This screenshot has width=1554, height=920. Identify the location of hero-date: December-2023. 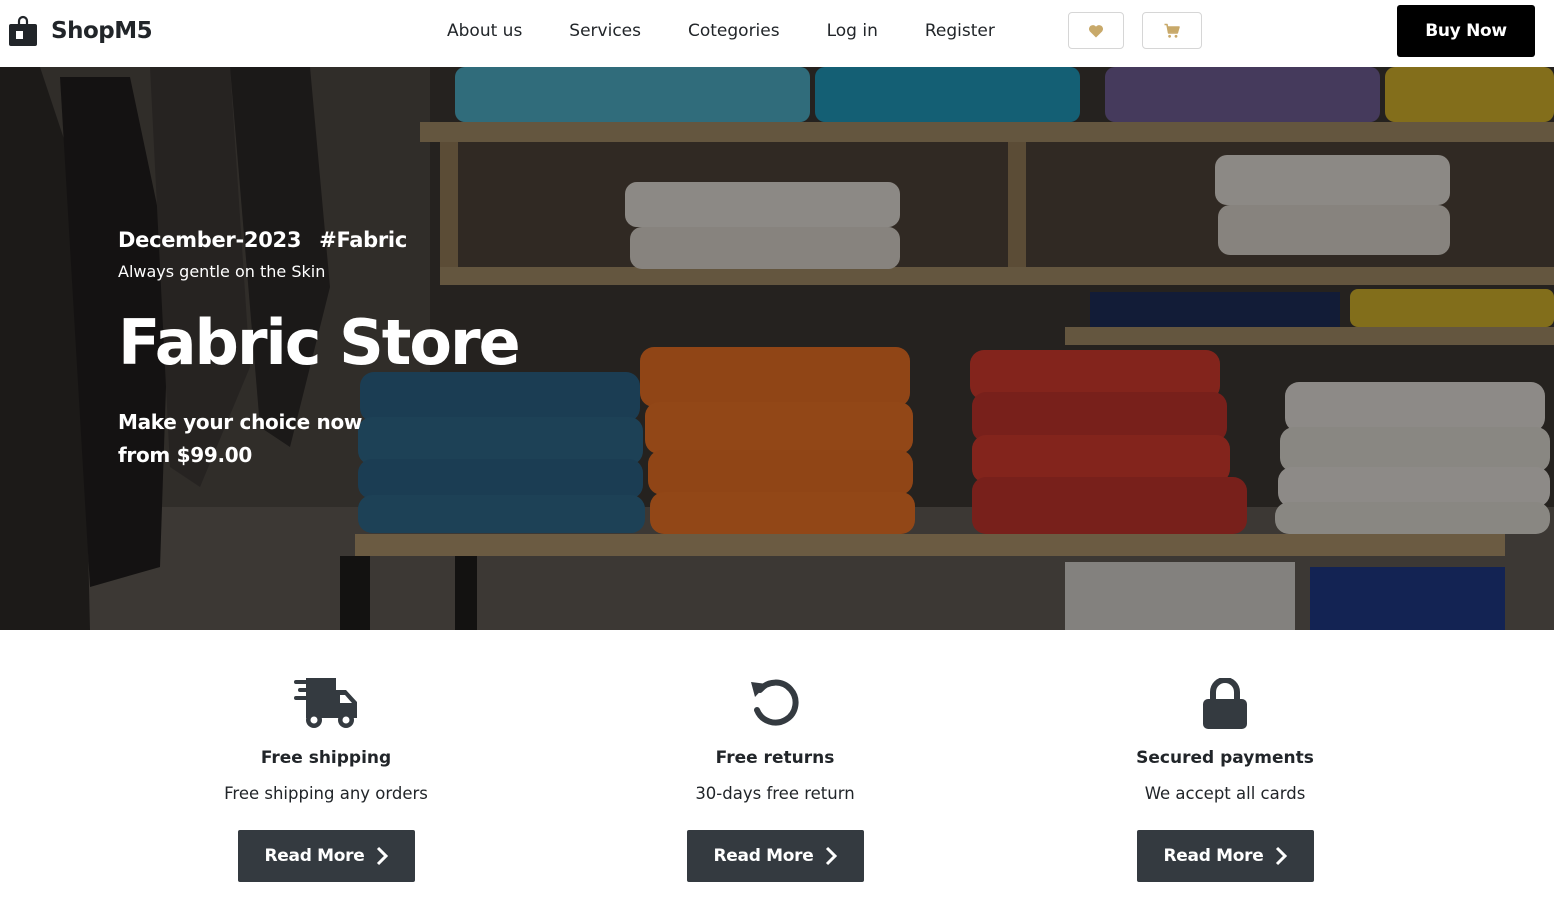
(210, 240).